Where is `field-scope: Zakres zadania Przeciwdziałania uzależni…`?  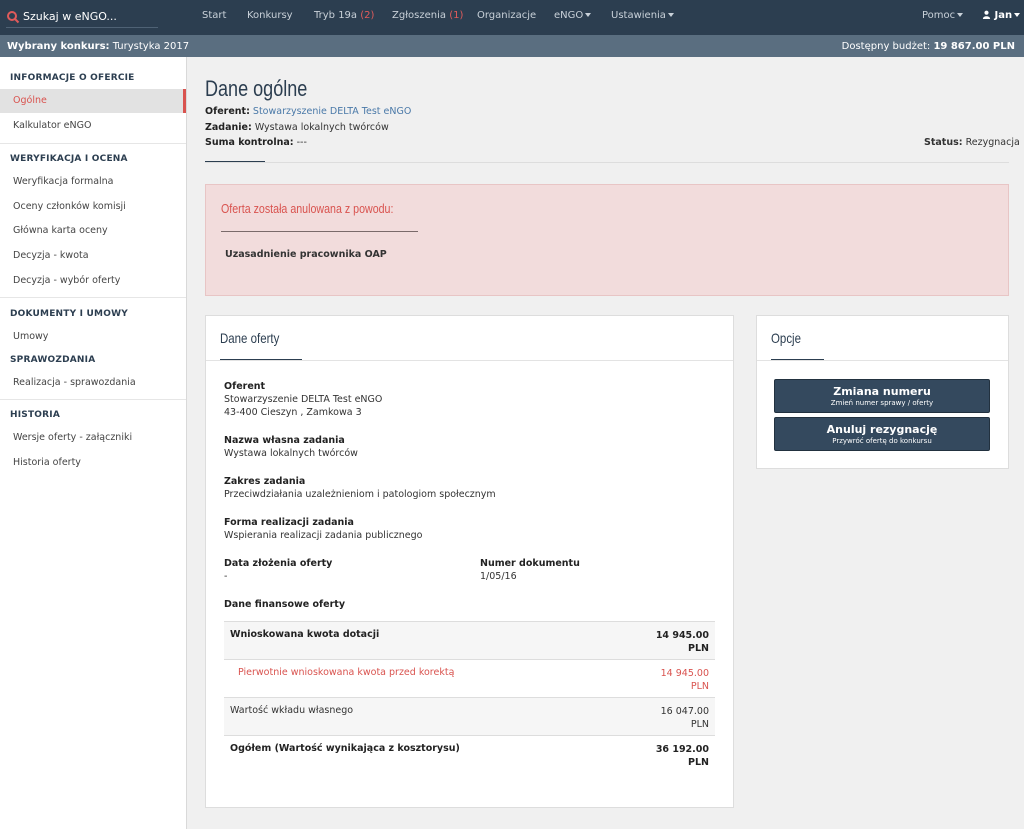
field-scope: Zakres zadania Przeciwdziałania uzależni… is located at coordinates (360, 488).